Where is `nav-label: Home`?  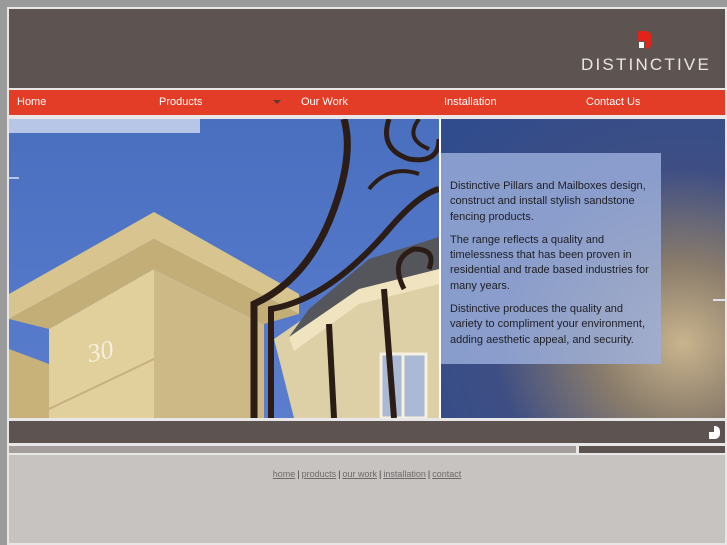 nav-label: Home is located at coordinates (32, 102).